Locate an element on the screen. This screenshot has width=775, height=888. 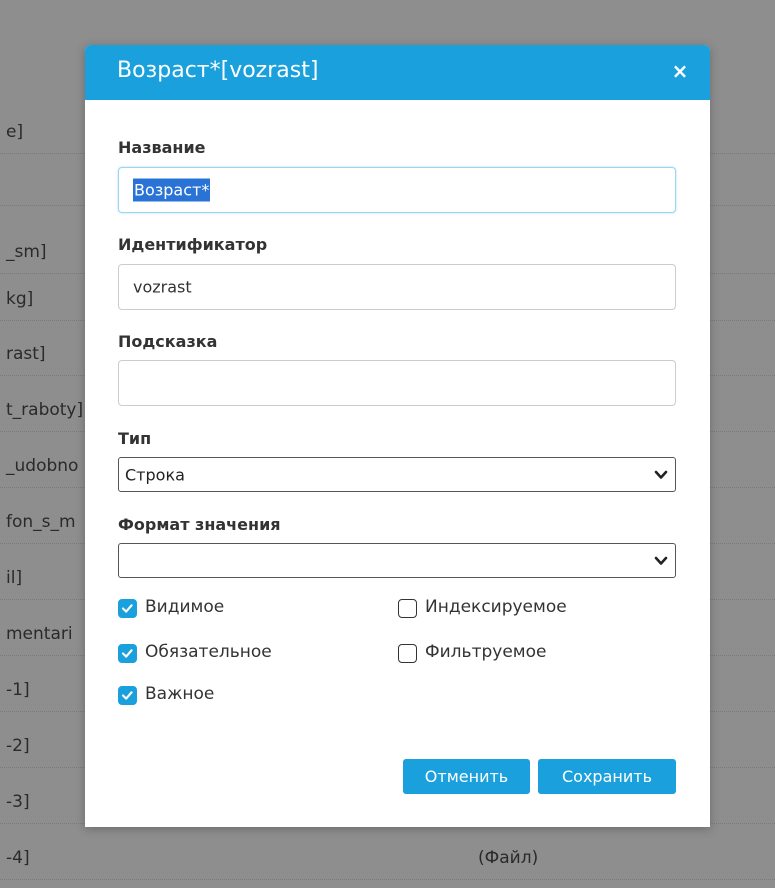
list-item-label: rast] is located at coordinates (26, 353).